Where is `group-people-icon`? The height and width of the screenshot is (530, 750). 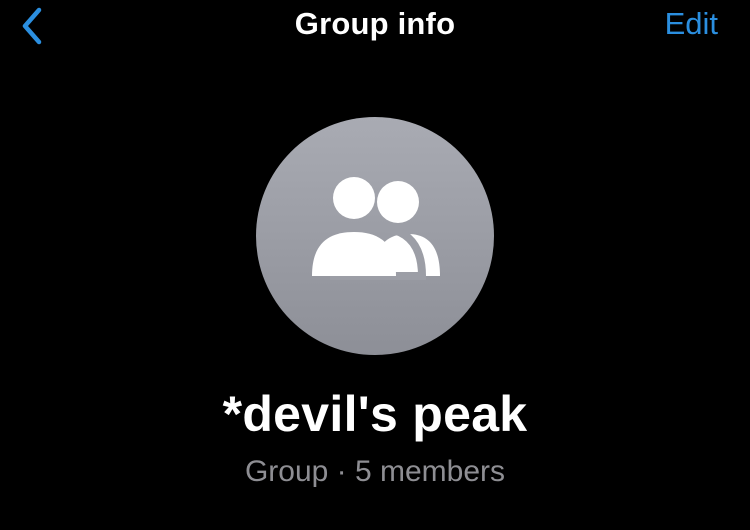
group-people-icon is located at coordinates (376, 228).